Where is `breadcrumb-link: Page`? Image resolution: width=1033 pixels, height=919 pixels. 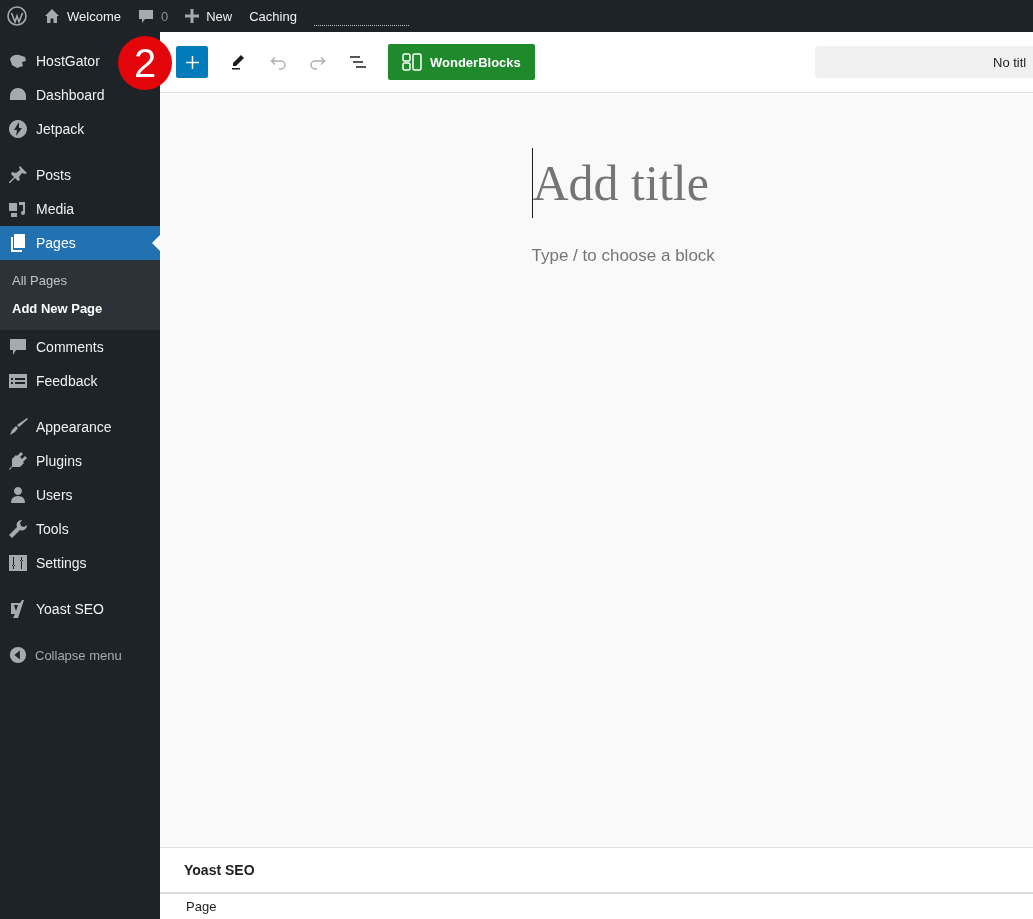
breadcrumb-link: Page is located at coordinates (201, 906).